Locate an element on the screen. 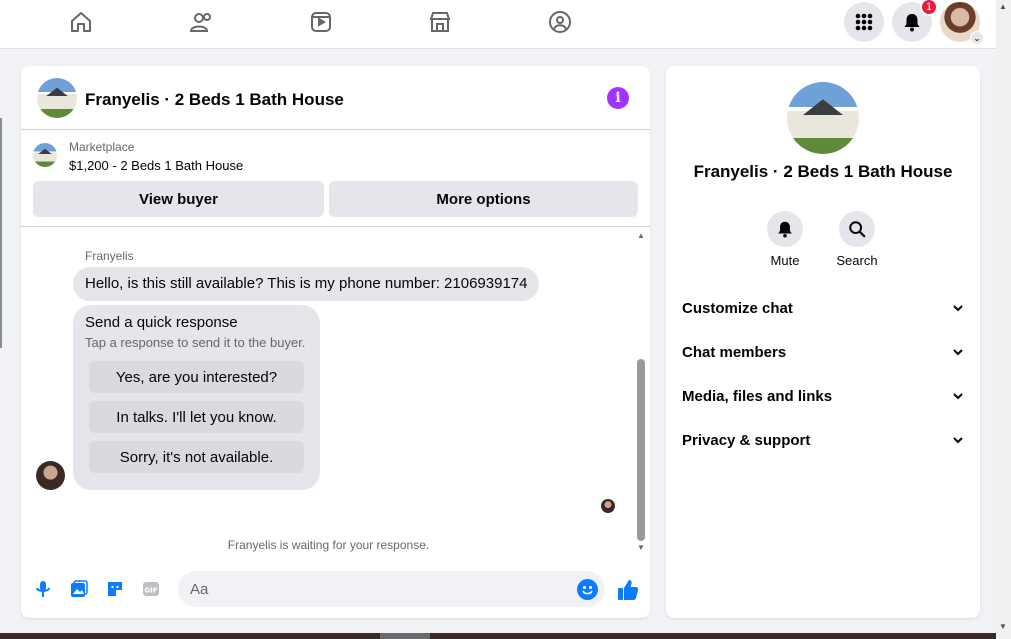  taskbar-item is located at coordinates (405, 636).